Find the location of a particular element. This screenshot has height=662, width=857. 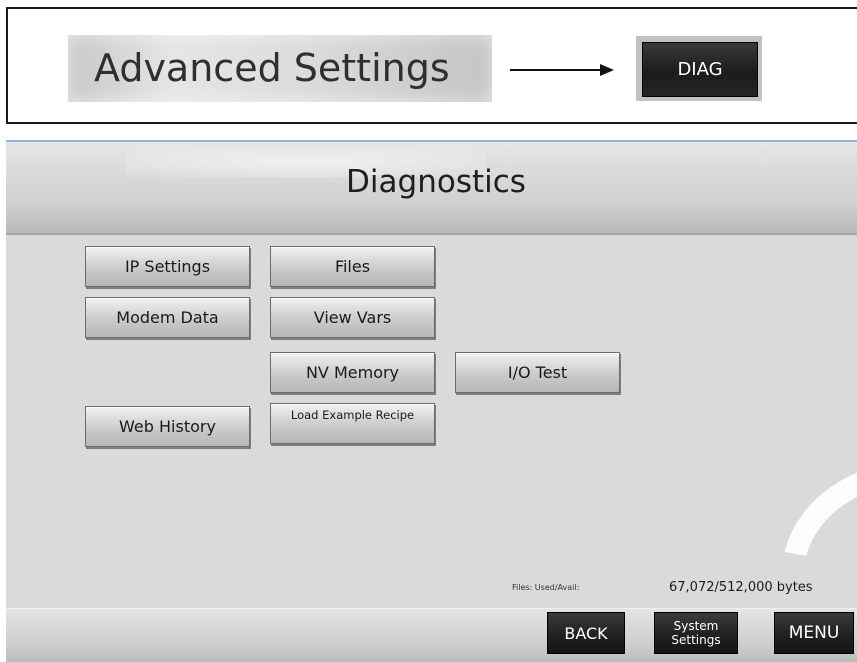

page-title: Diagnostics is located at coordinates (436, 182).